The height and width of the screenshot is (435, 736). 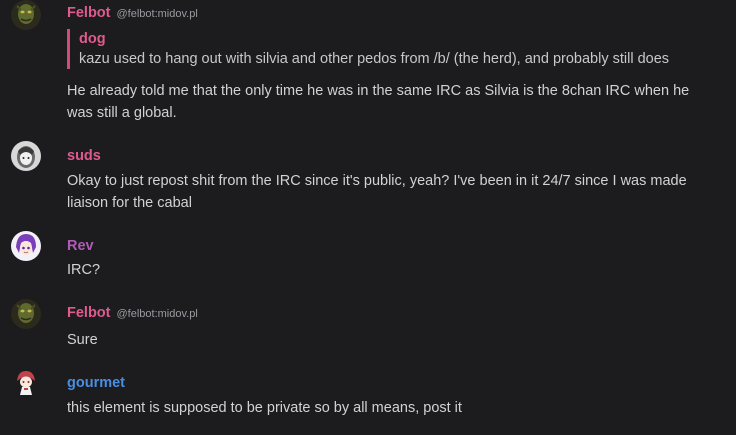 I want to click on sender-name: Rev, so click(x=80, y=246).